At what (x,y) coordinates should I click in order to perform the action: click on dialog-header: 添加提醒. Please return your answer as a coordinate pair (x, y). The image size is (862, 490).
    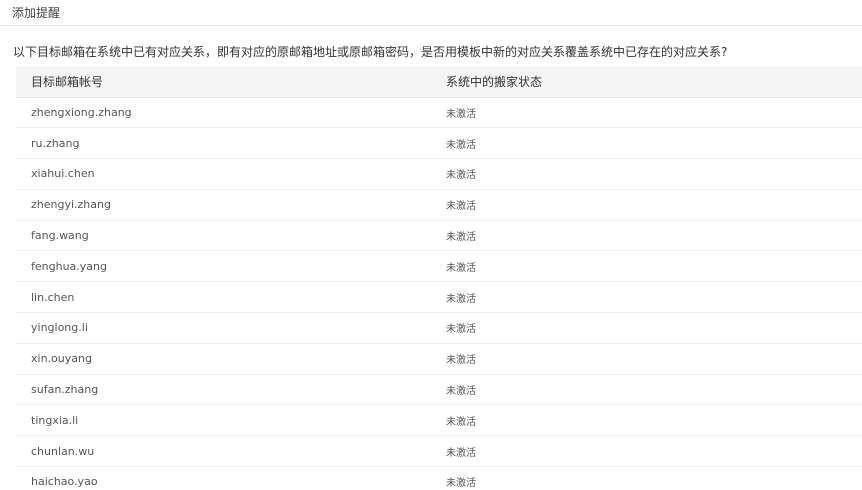
    Looking at the image, I should click on (431, 13).